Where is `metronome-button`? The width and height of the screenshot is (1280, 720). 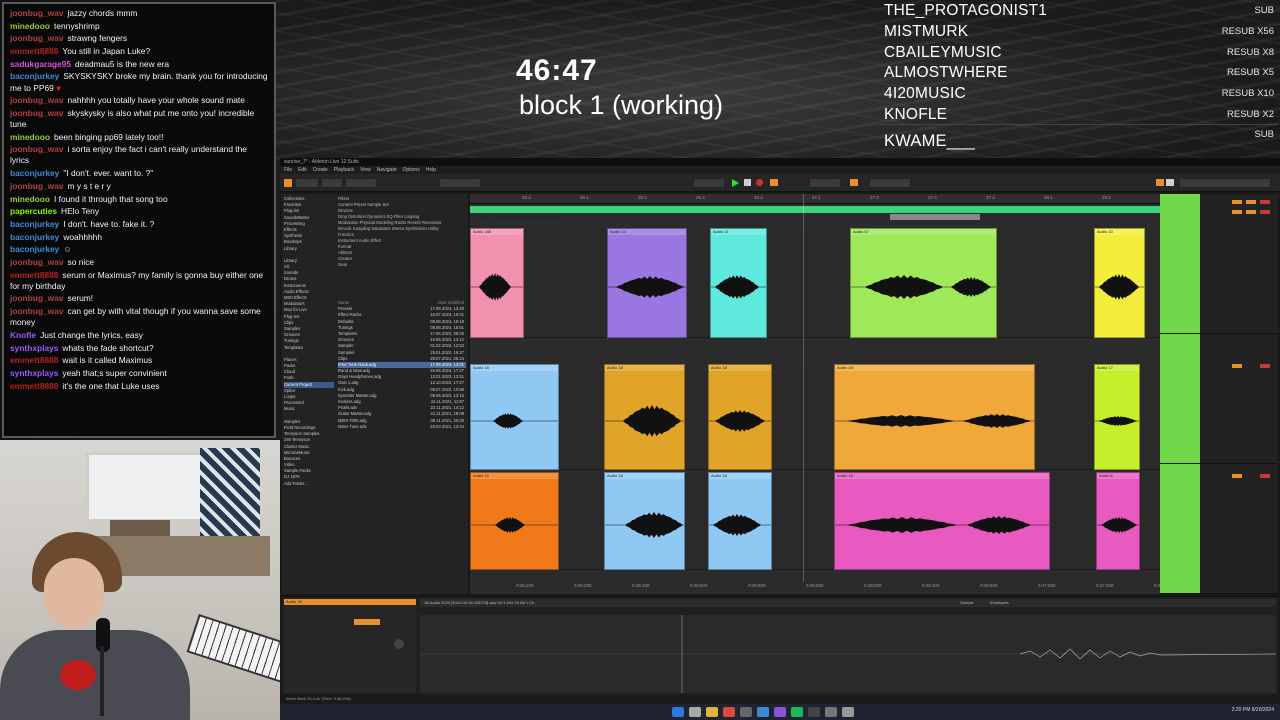 metronome-button is located at coordinates (361, 183).